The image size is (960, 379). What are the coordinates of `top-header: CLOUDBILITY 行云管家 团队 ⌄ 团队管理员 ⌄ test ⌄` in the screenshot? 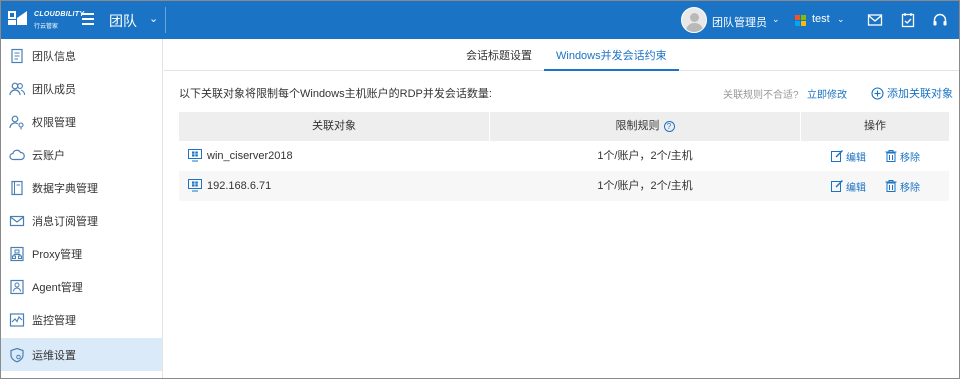 It's located at (480, 20).